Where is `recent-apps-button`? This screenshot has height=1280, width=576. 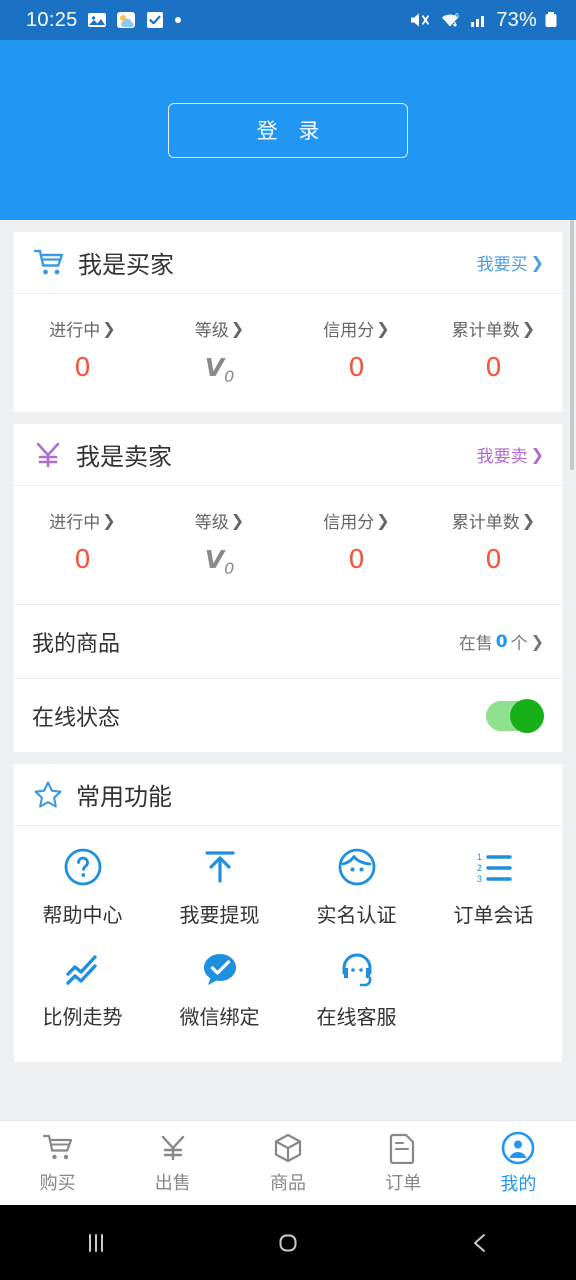 recent-apps-button is located at coordinates (96, 1243).